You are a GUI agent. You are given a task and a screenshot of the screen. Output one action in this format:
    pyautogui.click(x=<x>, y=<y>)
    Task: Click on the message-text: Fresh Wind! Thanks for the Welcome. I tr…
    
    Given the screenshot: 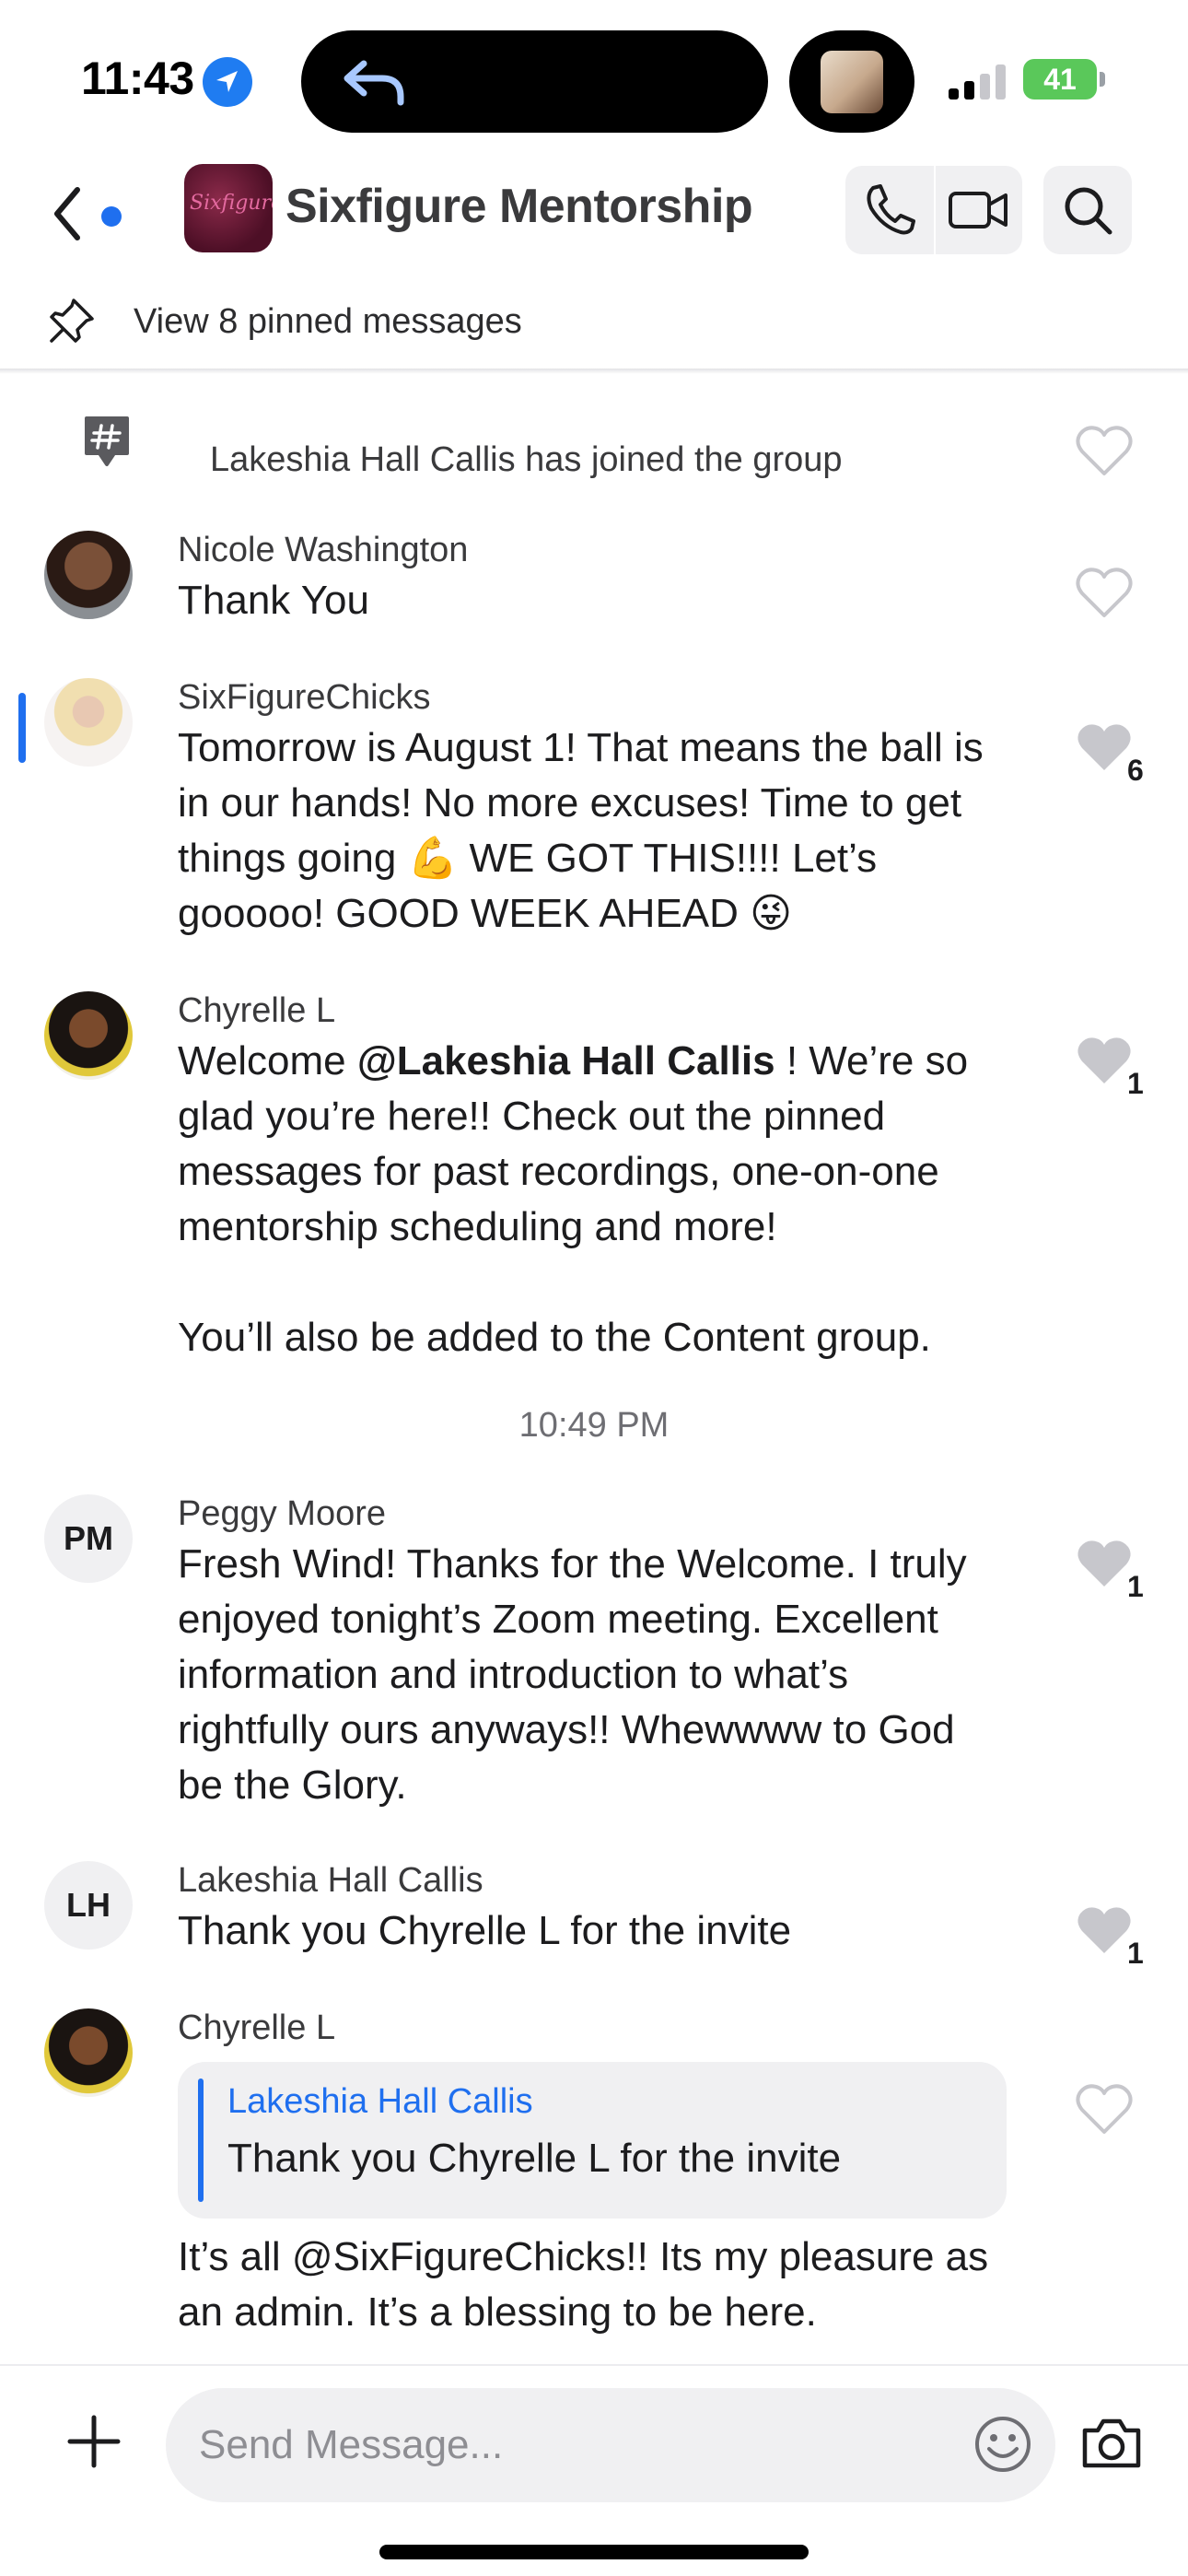 What is the action you would take?
    pyautogui.click(x=601, y=1675)
    